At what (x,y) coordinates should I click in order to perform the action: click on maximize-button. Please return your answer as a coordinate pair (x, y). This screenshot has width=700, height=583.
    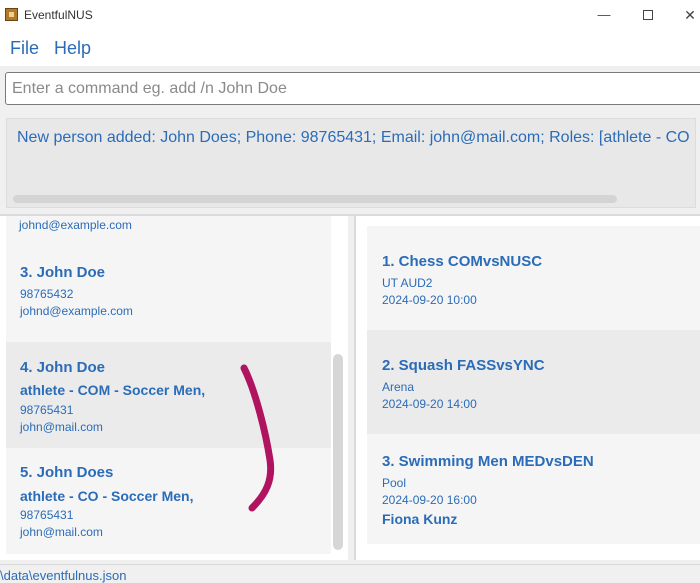
    Looking at the image, I should click on (648, 15).